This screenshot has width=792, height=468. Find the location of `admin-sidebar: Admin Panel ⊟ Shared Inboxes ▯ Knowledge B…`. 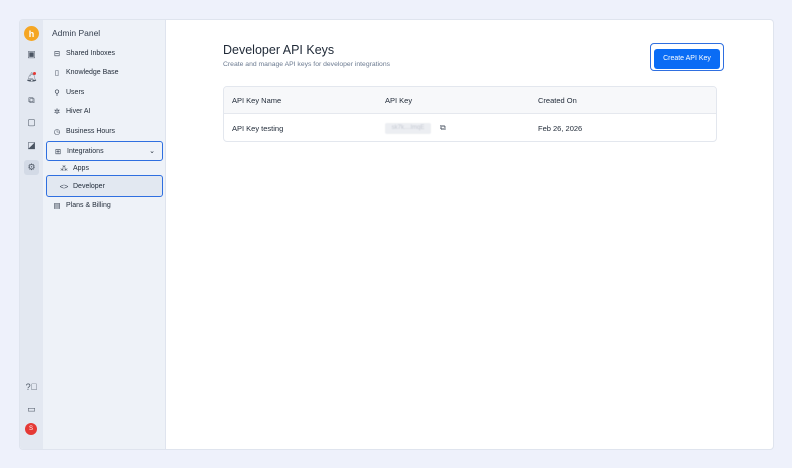

admin-sidebar: Admin Panel ⊟ Shared Inboxes ▯ Knowledge B… is located at coordinates (104, 234).